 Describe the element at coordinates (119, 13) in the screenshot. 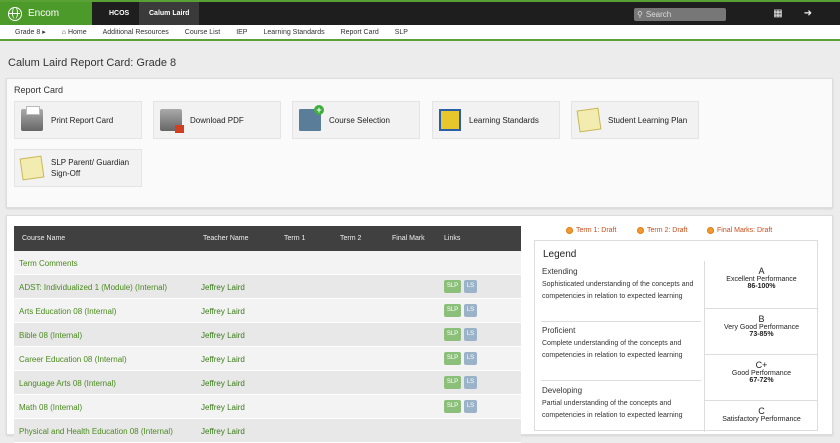

I see `tab-hcos: HCOS` at that location.